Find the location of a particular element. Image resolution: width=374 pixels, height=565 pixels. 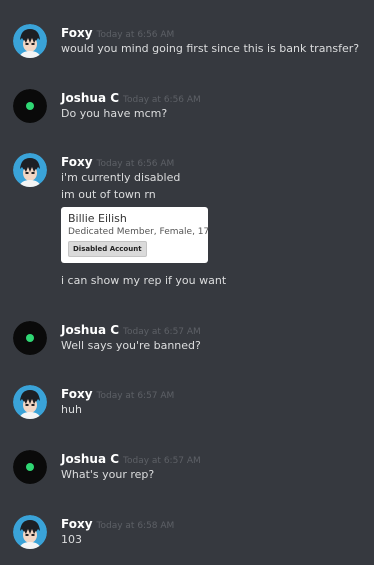

message-text: huh is located at coordinates (71, 409).